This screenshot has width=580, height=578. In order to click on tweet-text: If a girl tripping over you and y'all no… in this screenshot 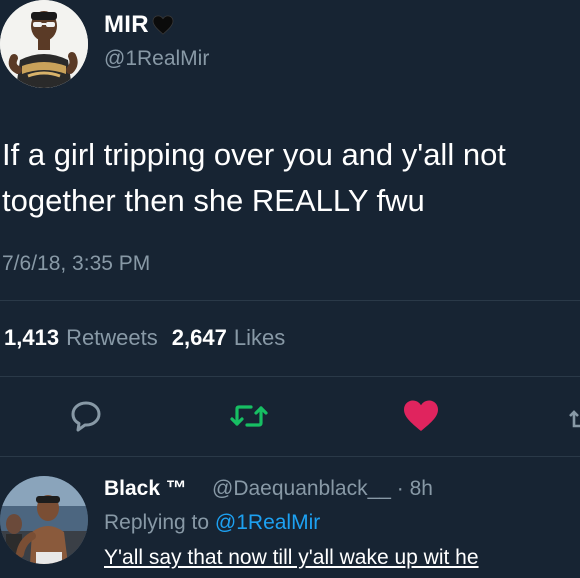, I will do `click(254, 177)`.